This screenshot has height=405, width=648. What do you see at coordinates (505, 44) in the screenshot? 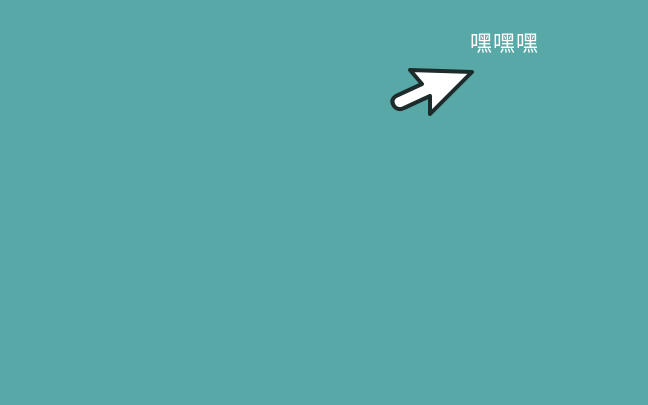
I see `cursor-label: 嘿嘿嘿` at bounding box center [505, 44].